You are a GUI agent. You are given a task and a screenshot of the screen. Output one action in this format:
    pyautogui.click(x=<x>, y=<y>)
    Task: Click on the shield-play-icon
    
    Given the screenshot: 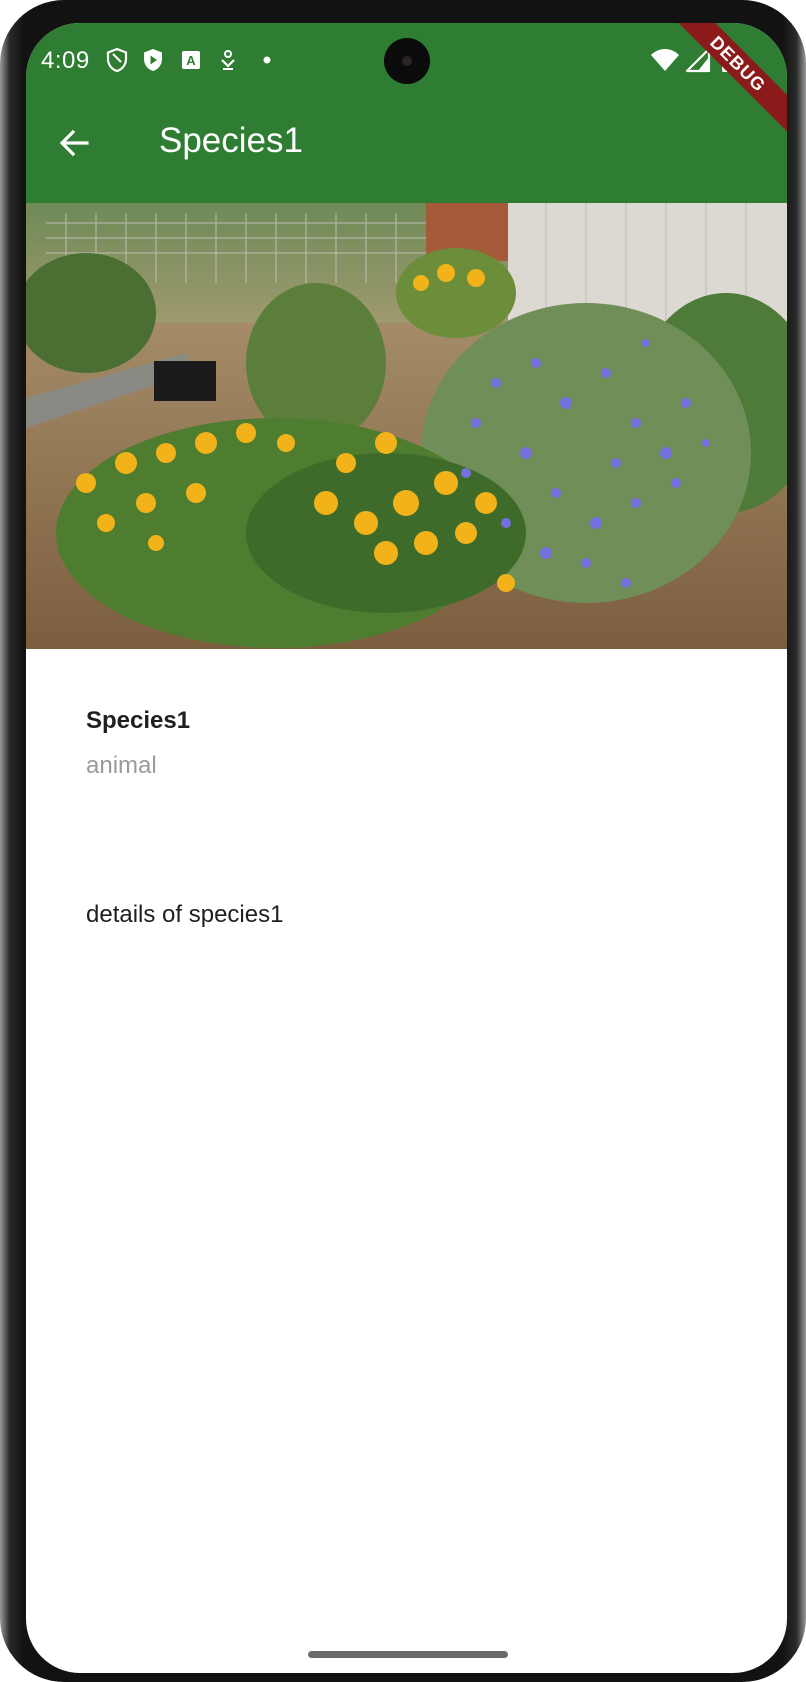 What is the action you would take?
    pyautogui.click(x=153, y=60)
    